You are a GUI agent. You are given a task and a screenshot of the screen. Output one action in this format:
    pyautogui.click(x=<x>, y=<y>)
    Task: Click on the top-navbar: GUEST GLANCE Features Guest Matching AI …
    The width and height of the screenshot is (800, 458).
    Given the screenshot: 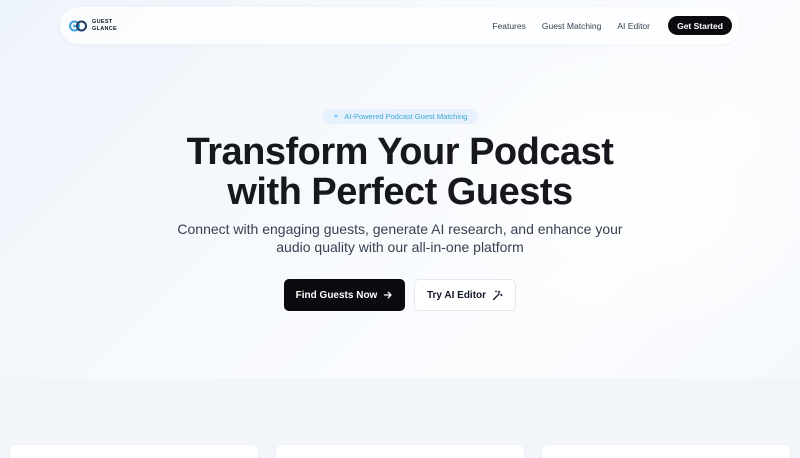 What is the action you would take?
    pyautogui.click(x=400, y=25)
    